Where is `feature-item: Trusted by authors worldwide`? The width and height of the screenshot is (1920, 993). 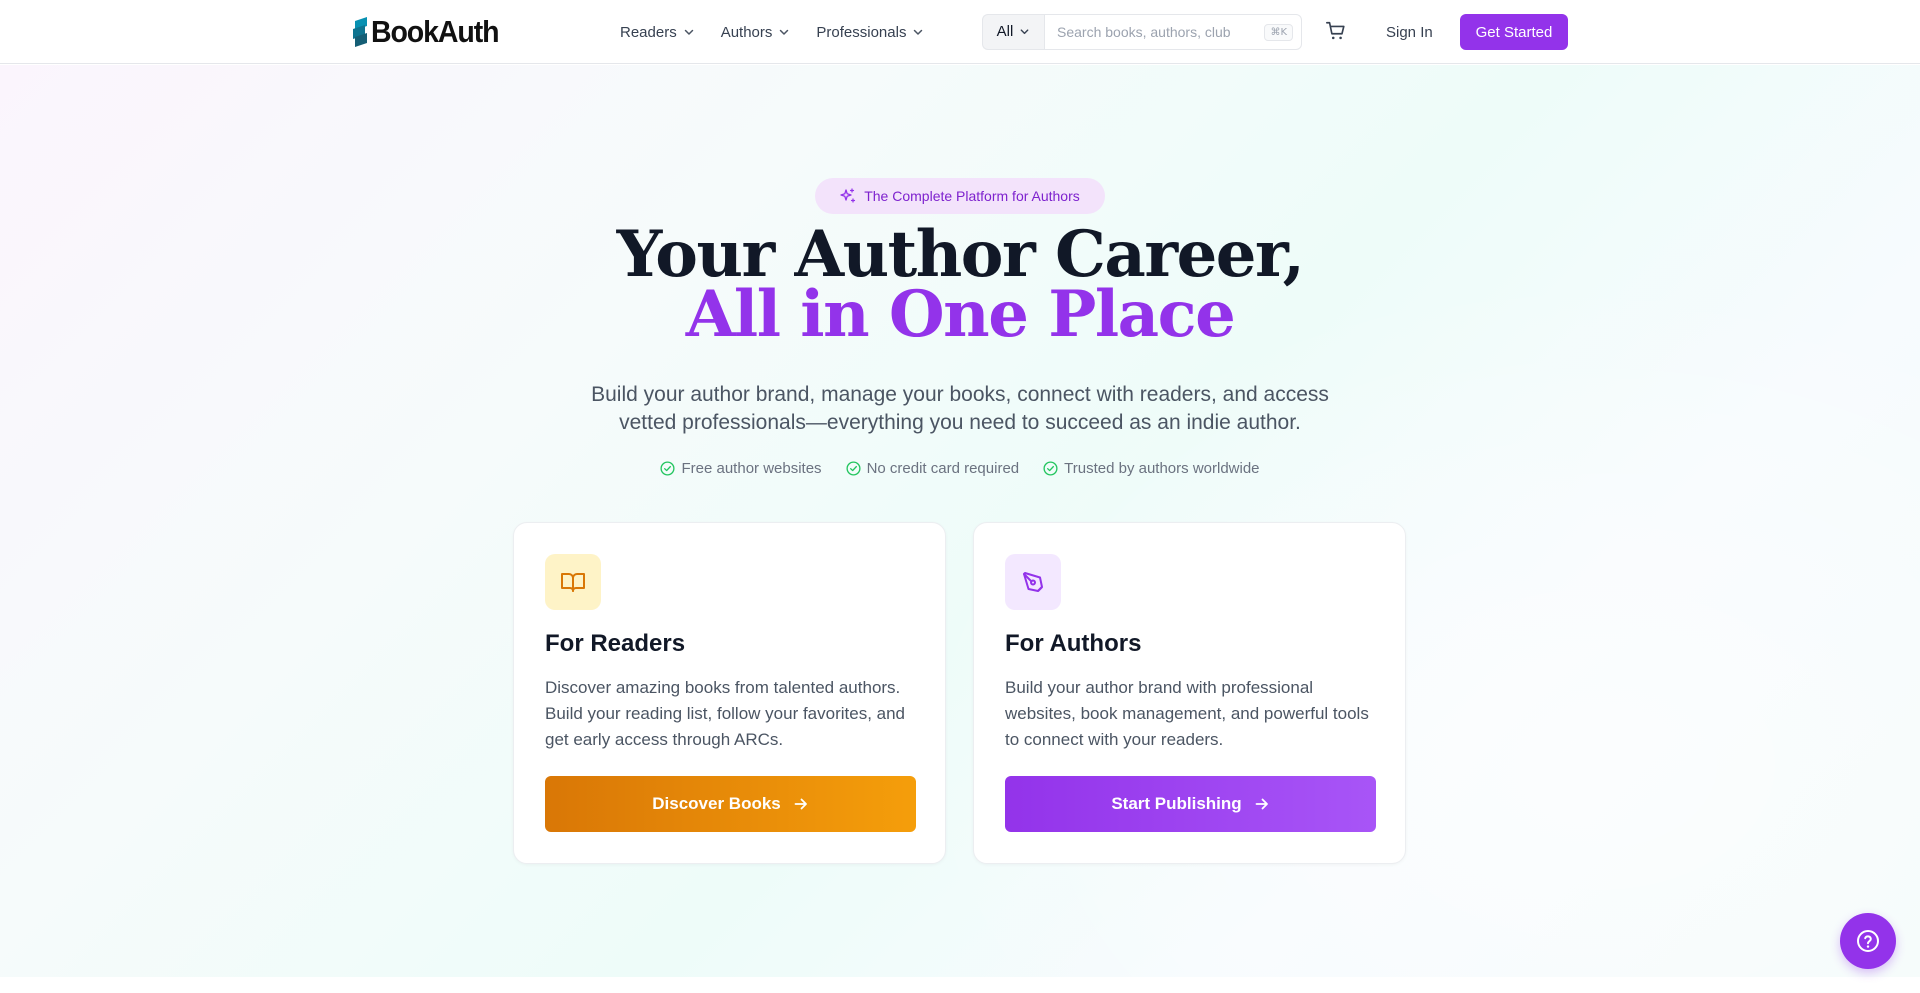 feature-item: Trusted by authors worldwide is located at coordinates (1151, 468).